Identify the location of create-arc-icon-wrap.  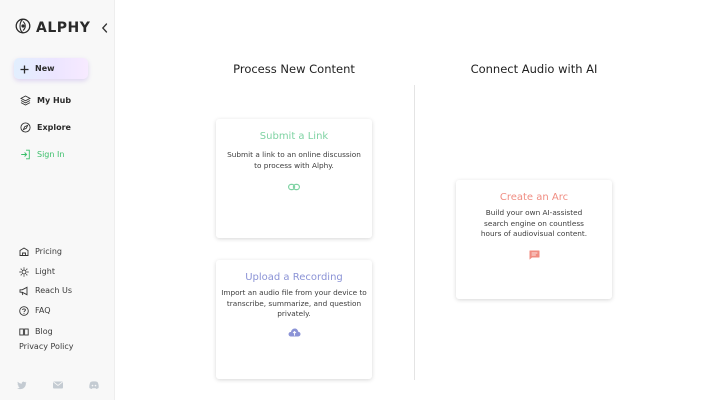
(534, 254).